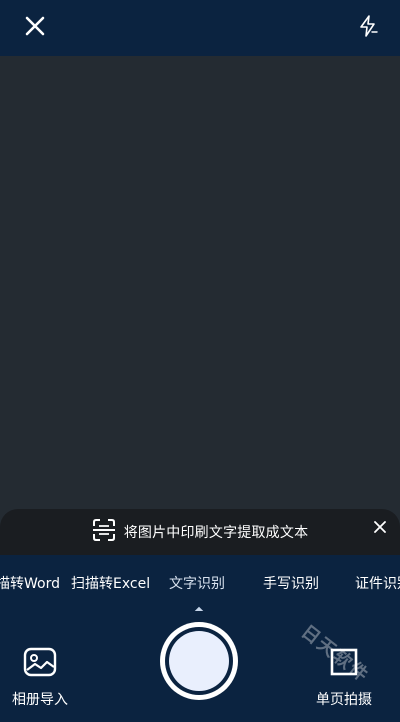 Image resolution: width=400 pixels, height=722 pixels. I want to click on mode-scan-to-word: 描转Word, so click(30, 583).